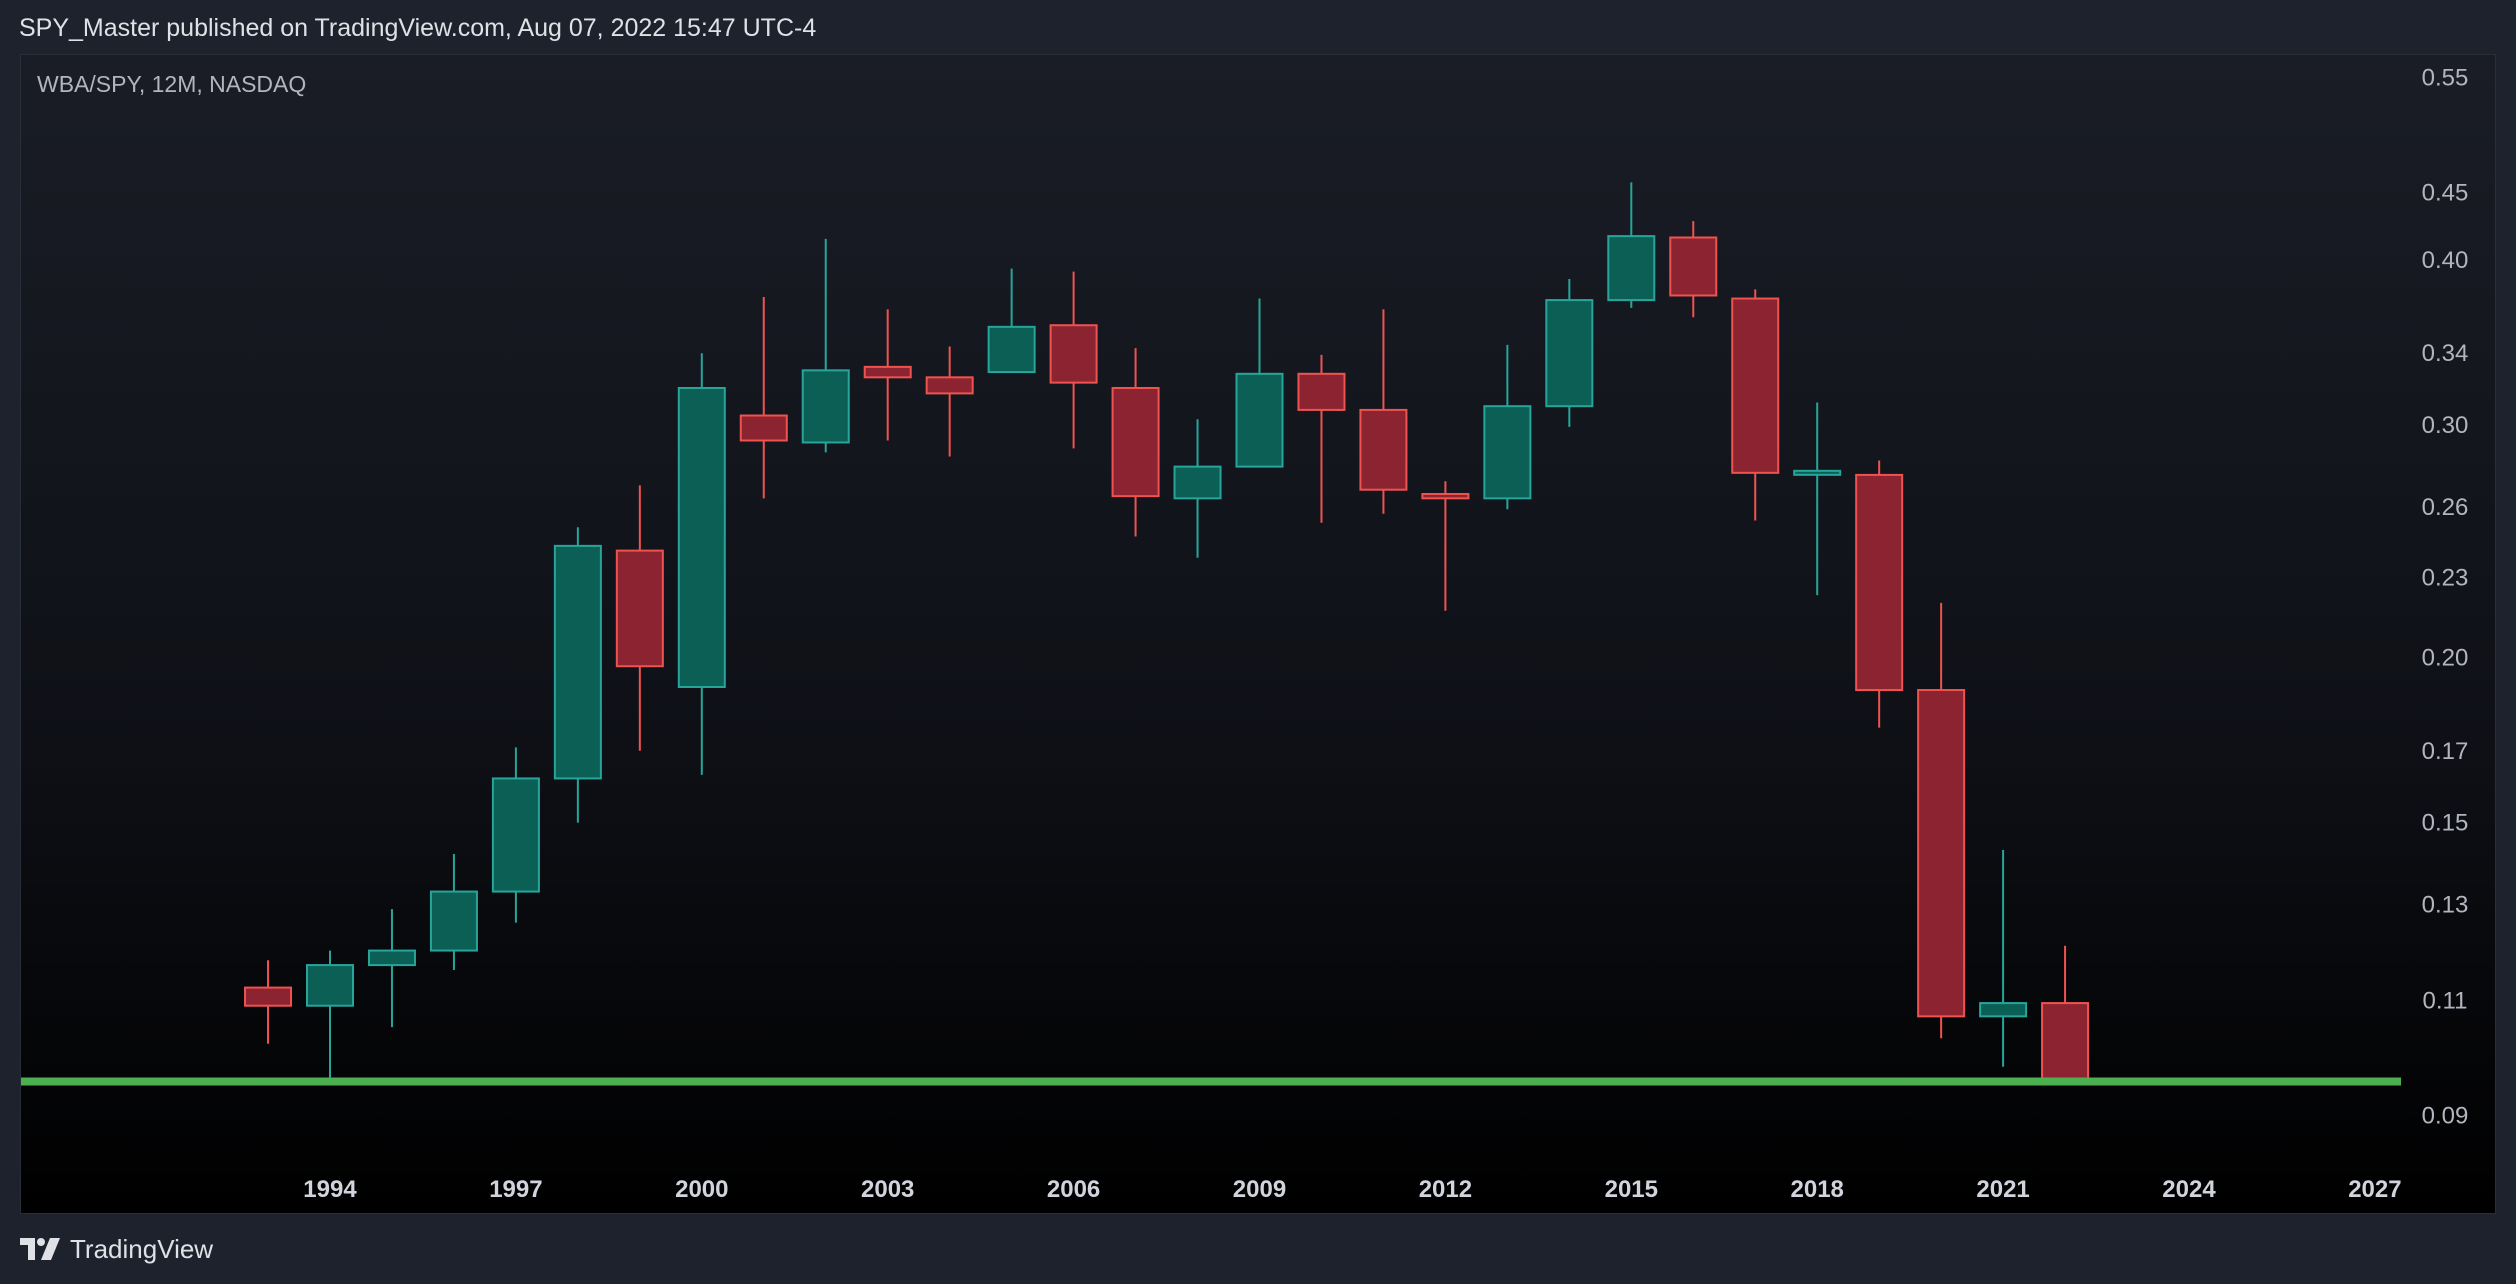  Describe the element at coordinates (2445, 905) in the screenshot. I see `price-tick-label: 0.13` at that location.